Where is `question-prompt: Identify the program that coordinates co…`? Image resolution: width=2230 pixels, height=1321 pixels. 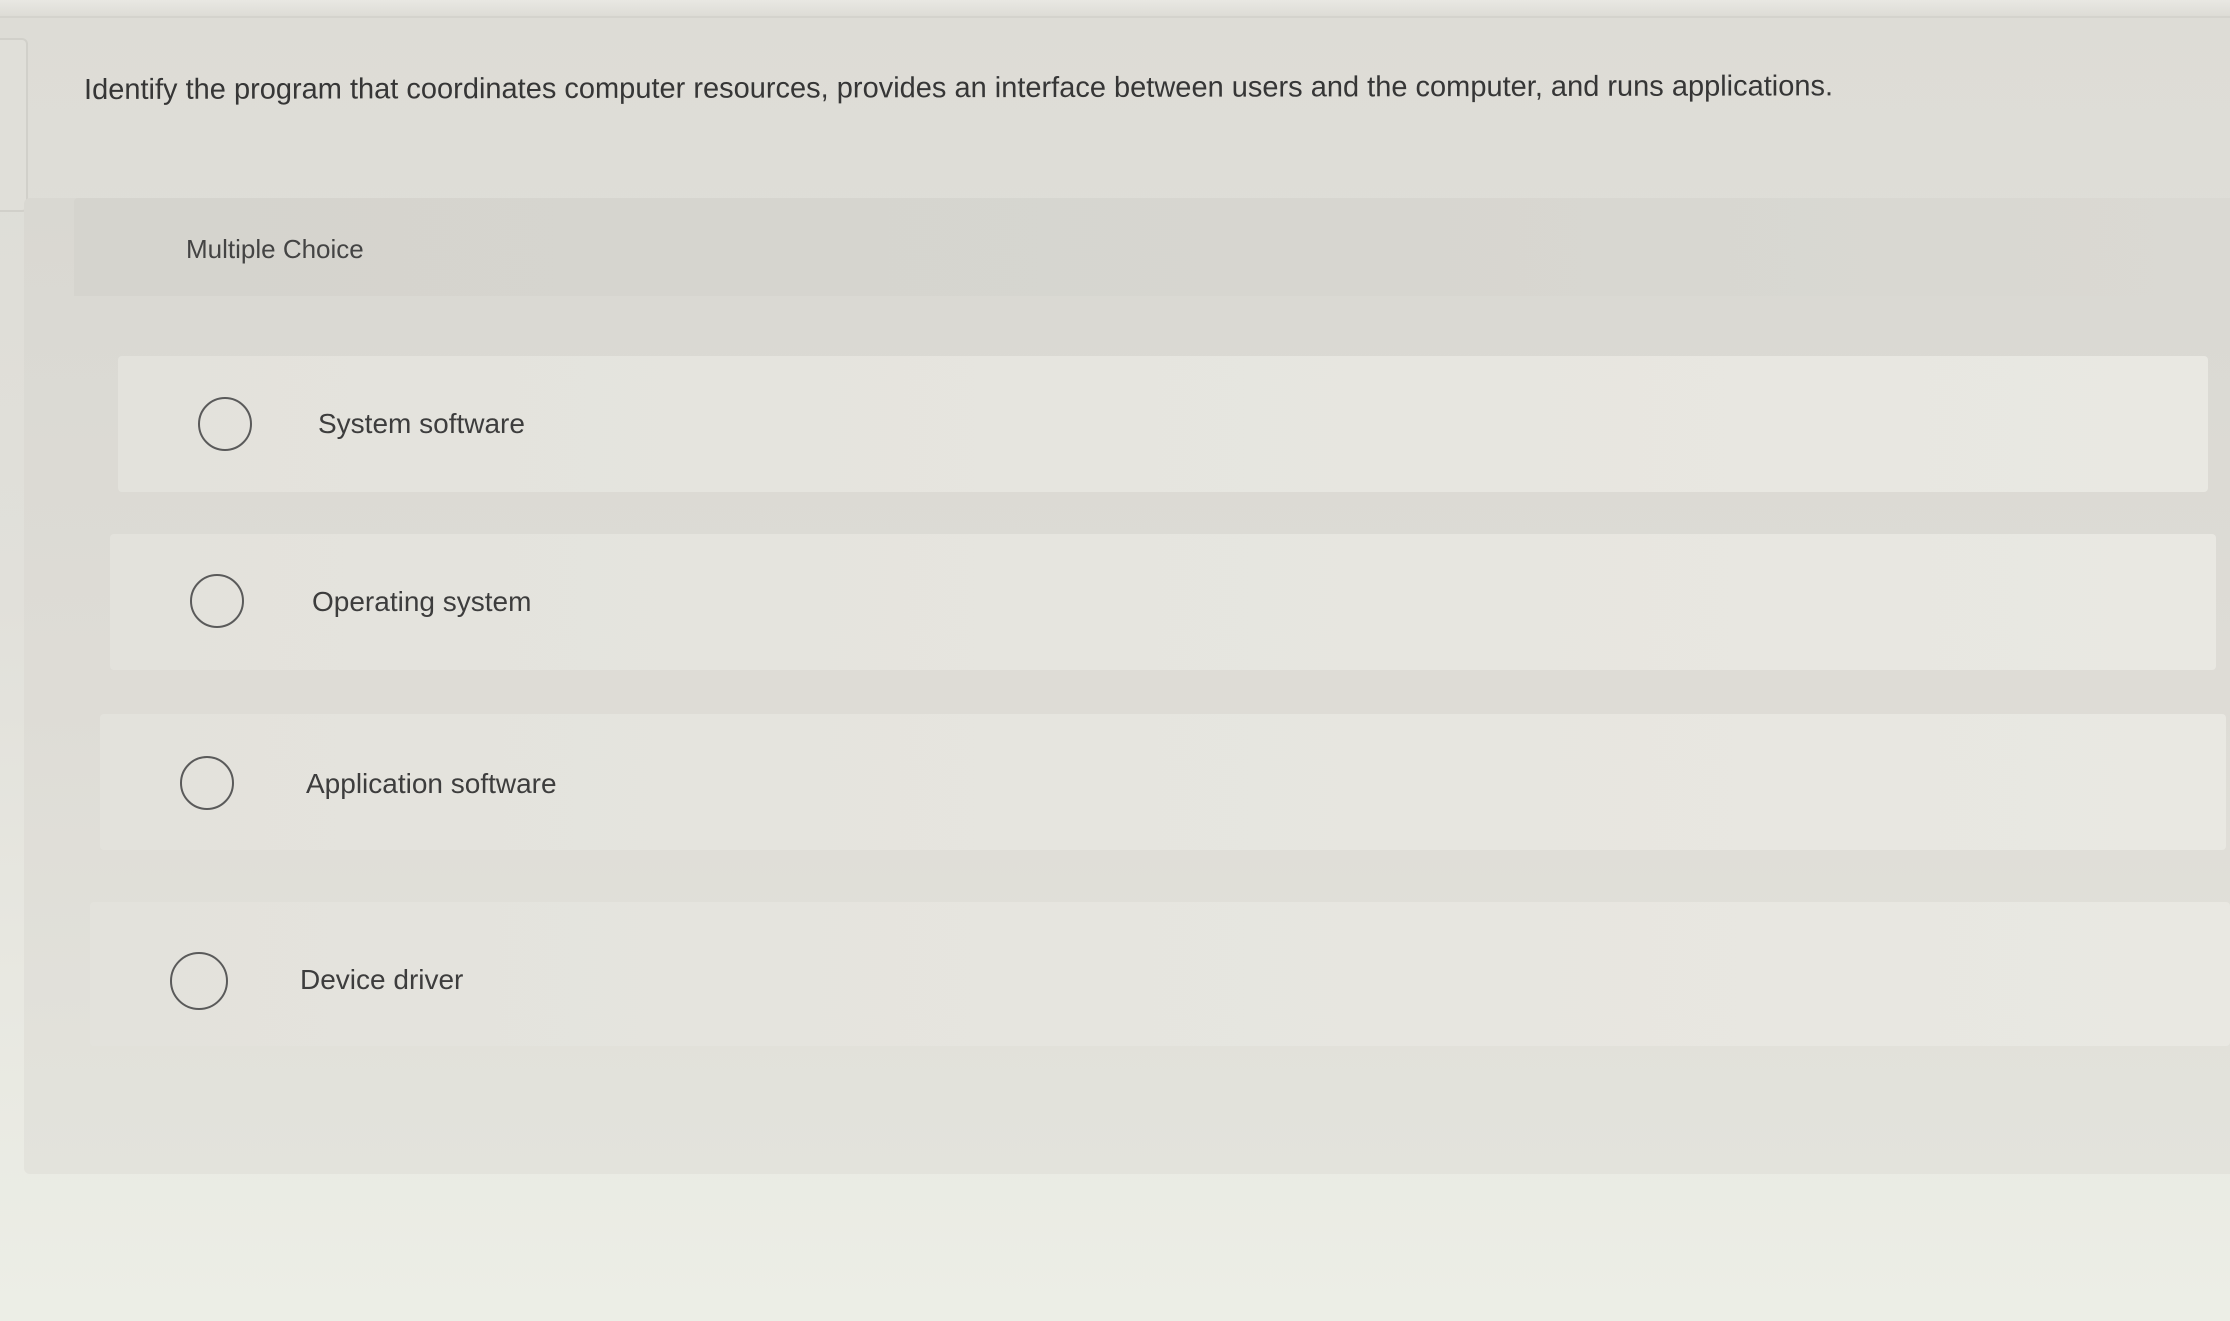
question-prompt: Identify the program that coordinates co… is located at coordinates (958, 88).